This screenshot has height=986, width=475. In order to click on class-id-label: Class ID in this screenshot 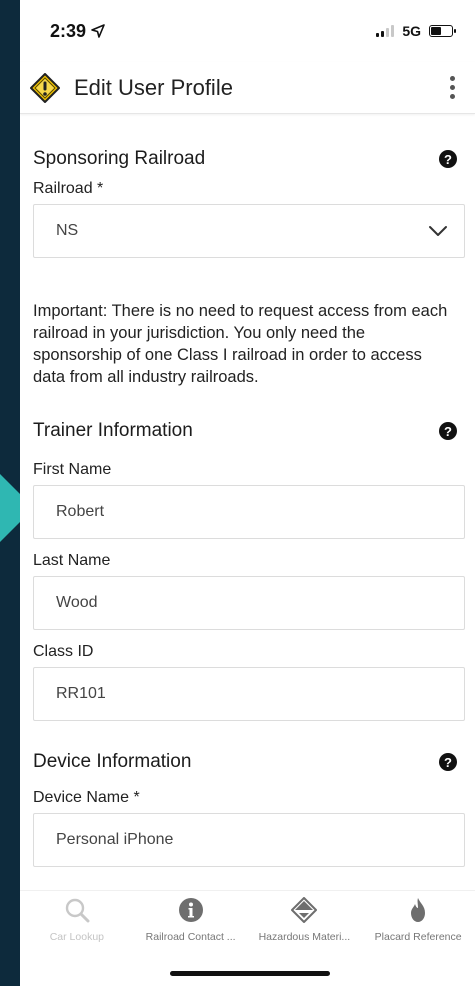, I will do `click(63, 651)`.